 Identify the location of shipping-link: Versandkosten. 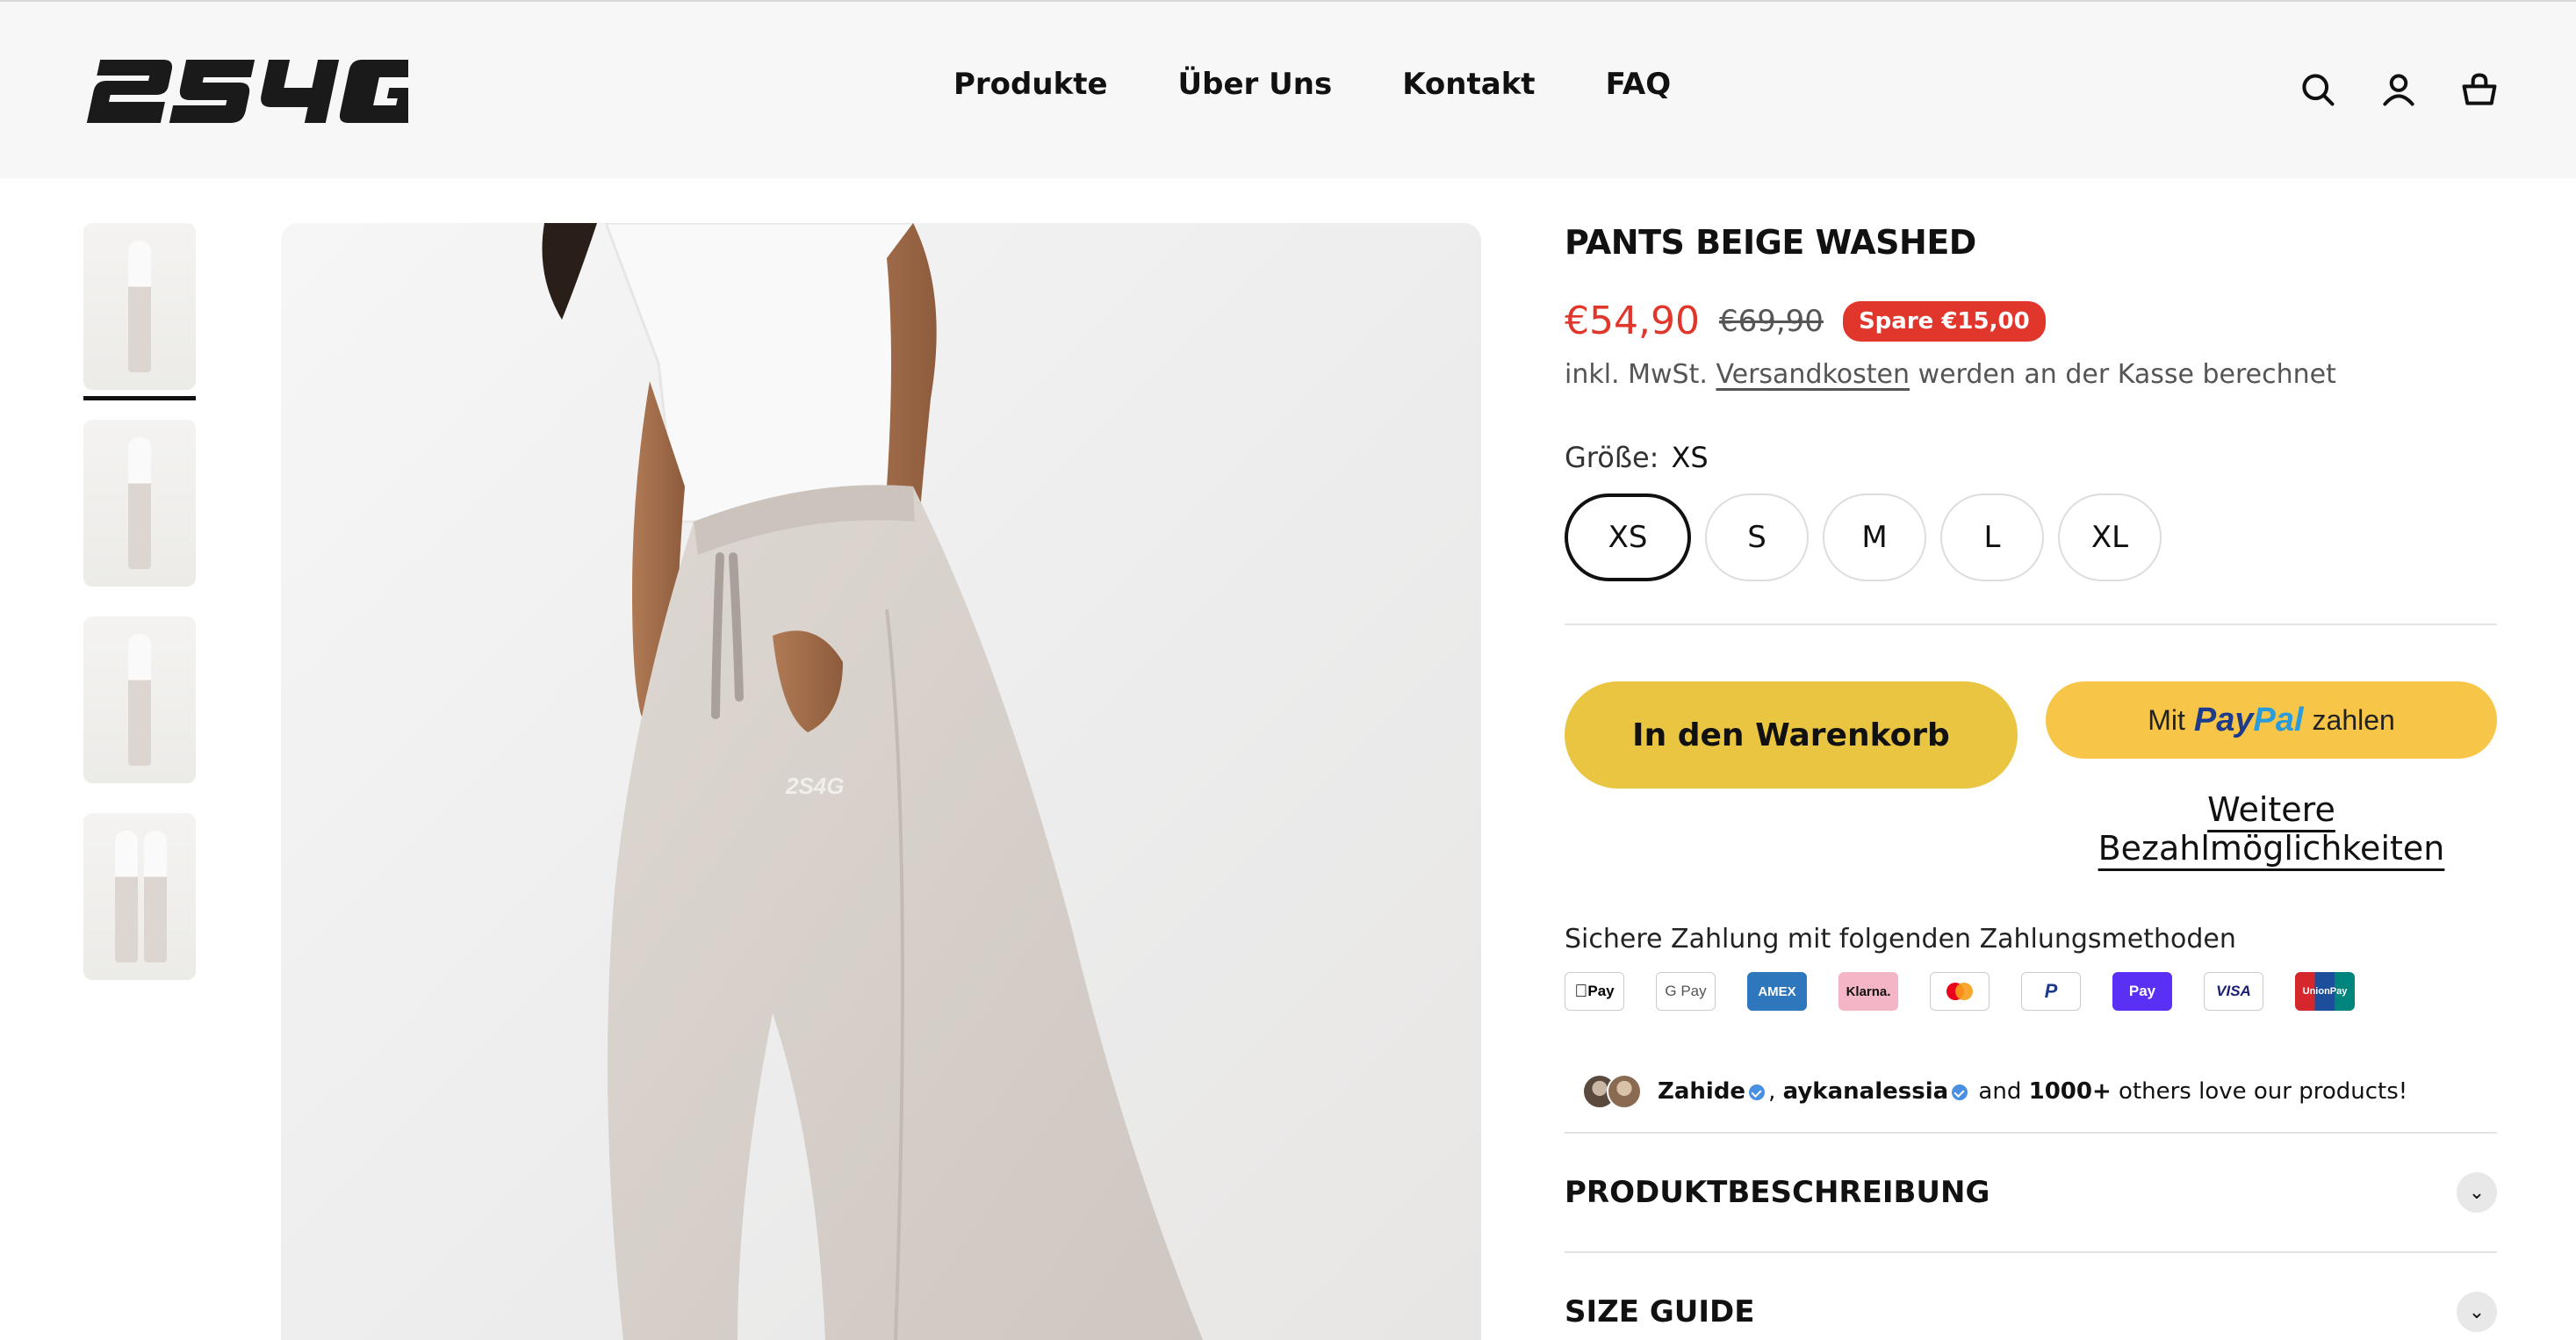
(1813, 374).